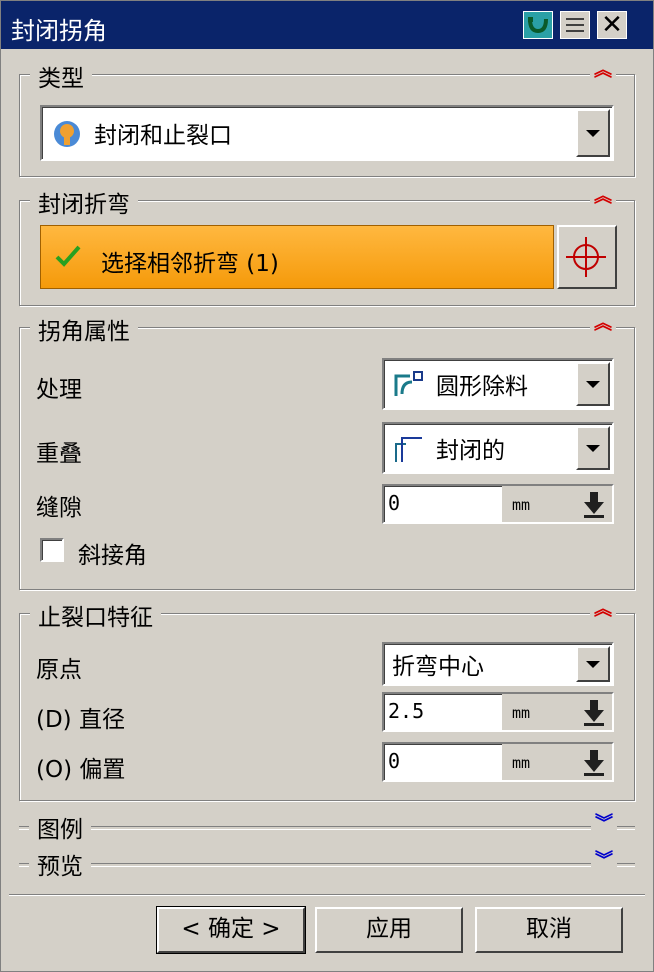  I want to click on preview-section-title: 预览, so click(60, 864).